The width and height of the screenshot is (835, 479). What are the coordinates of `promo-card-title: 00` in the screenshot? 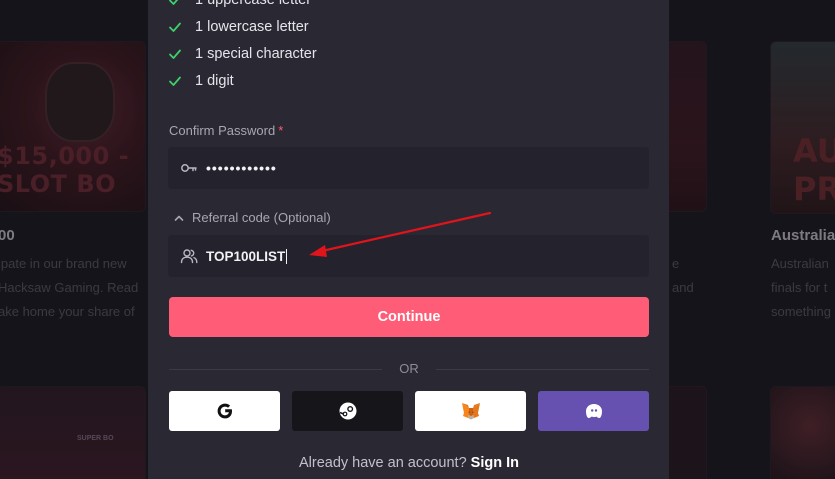 It's located at (7, 235).